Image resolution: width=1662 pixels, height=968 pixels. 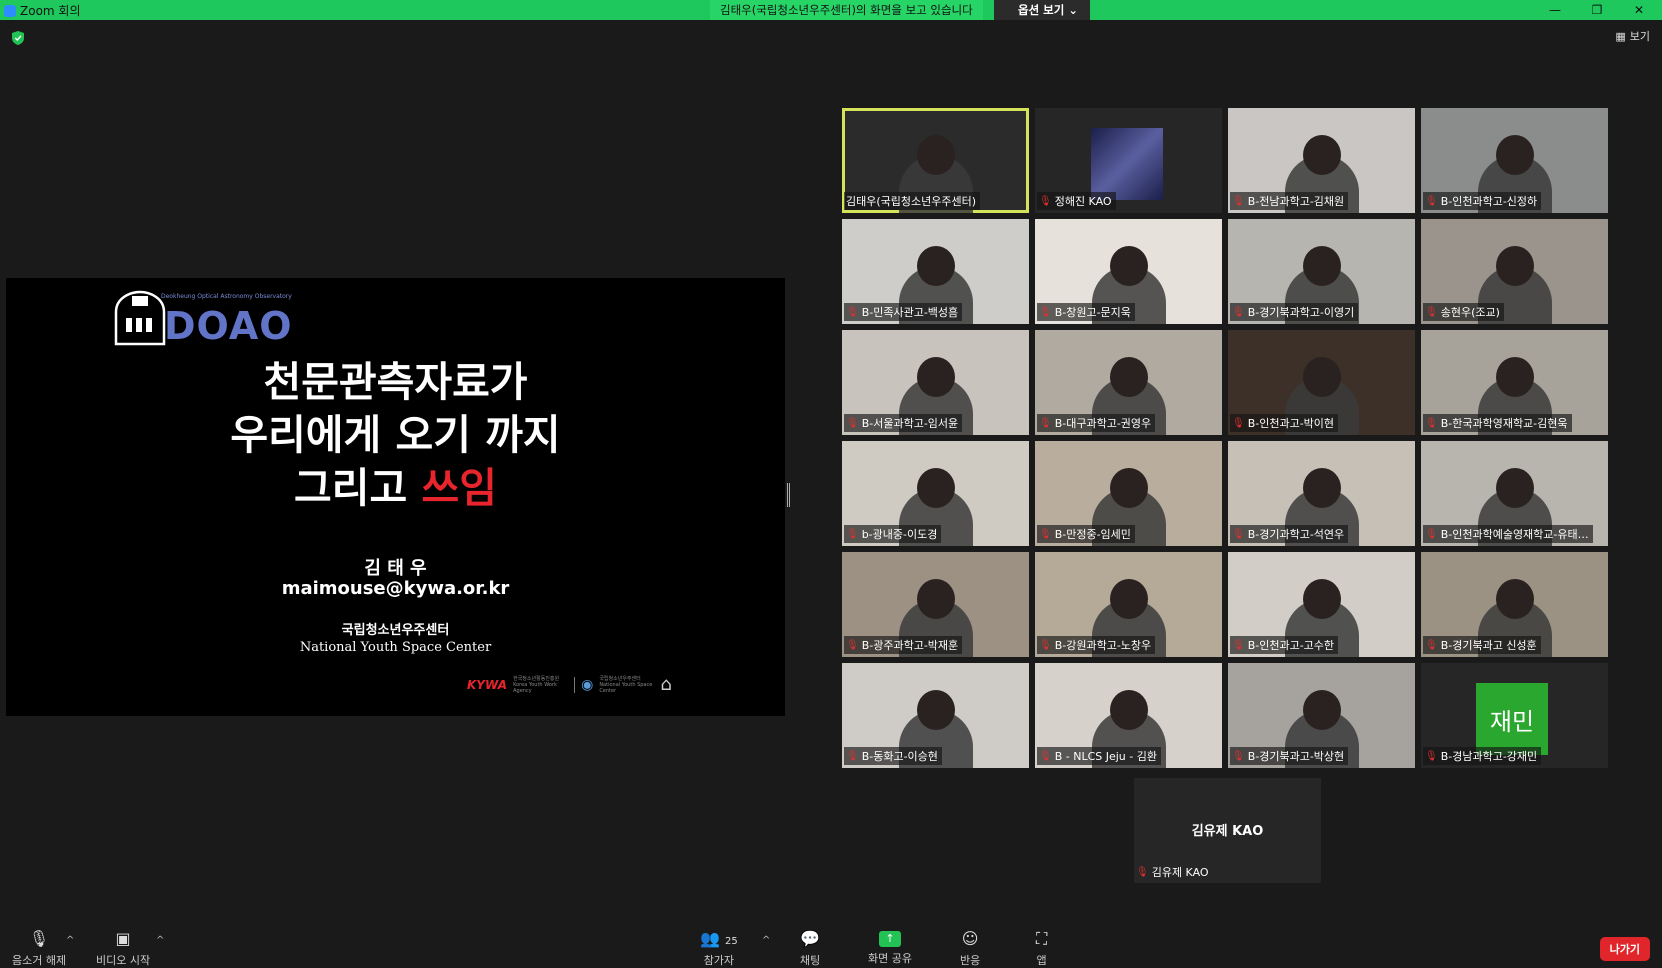 I want to click on slide-org-korean: 국립청소년우주센터, so click(x=395, y=630).